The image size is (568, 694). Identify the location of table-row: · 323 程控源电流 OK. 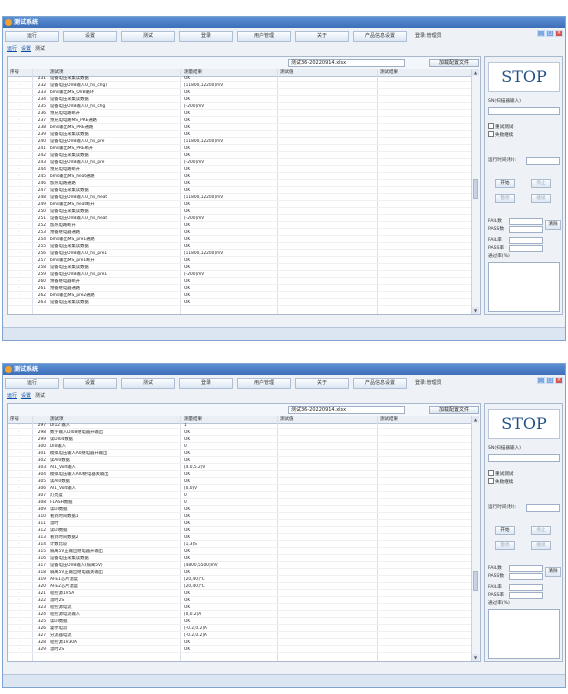
(241, 608).